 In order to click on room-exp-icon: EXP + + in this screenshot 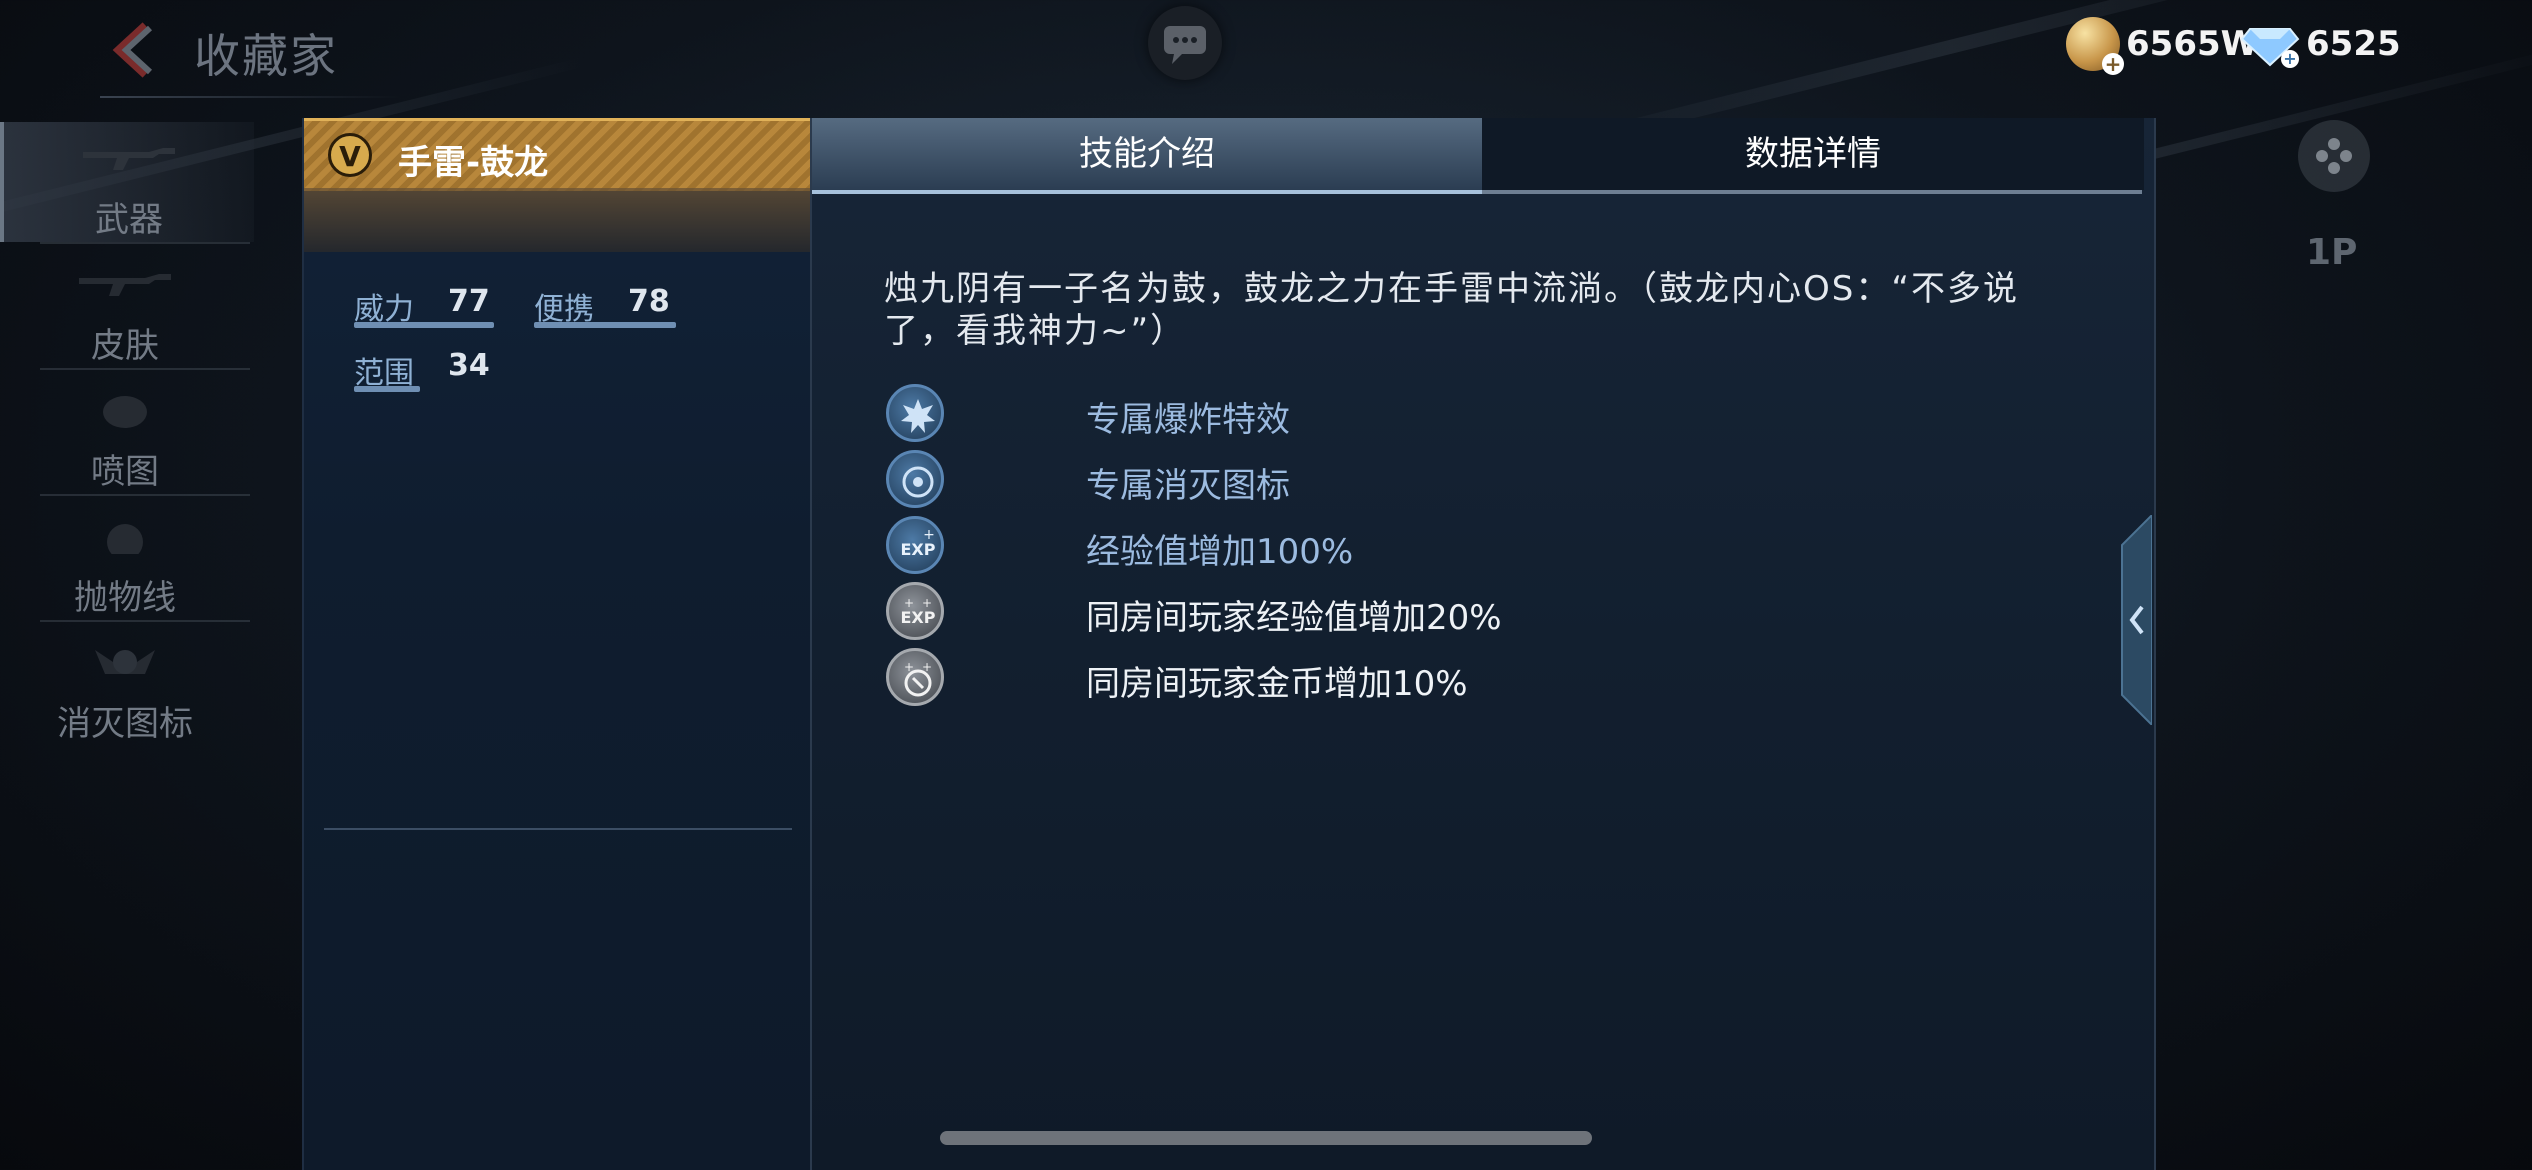, I will do `click(915, 611)`.